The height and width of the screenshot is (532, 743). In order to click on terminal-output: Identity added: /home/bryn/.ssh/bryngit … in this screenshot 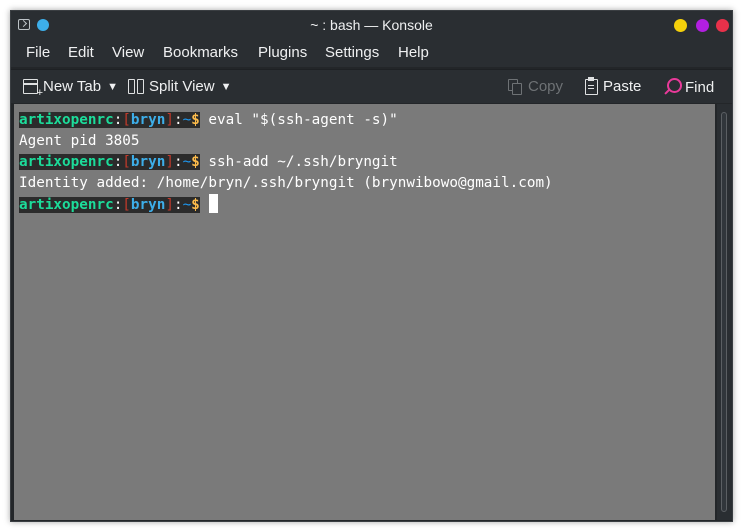, I will do `click(286, 183)`.